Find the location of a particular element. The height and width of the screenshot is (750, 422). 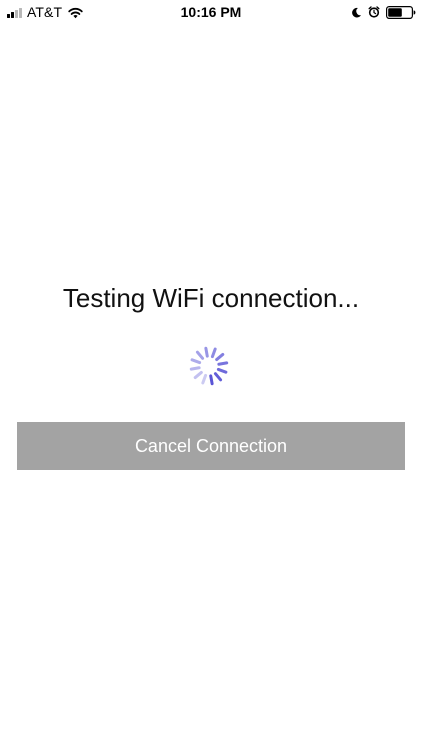

loading-spinner-icon is located at coordinates (209, 366).